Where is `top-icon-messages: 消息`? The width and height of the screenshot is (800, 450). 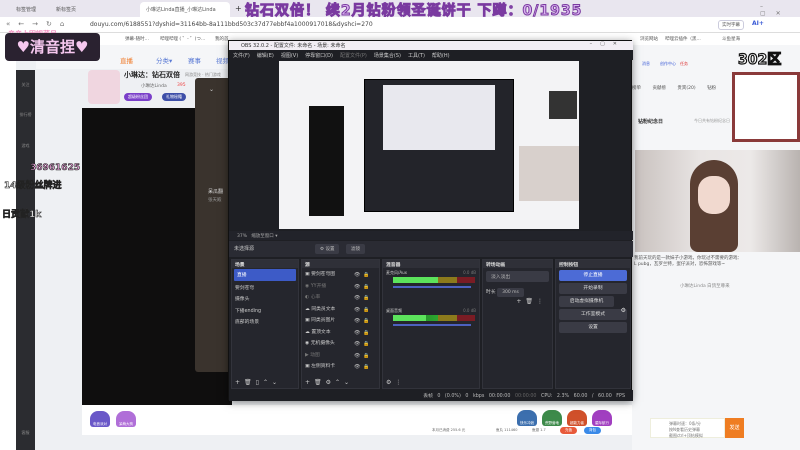
top-icon-messages: 消息 is located at coordinates (646, 64).